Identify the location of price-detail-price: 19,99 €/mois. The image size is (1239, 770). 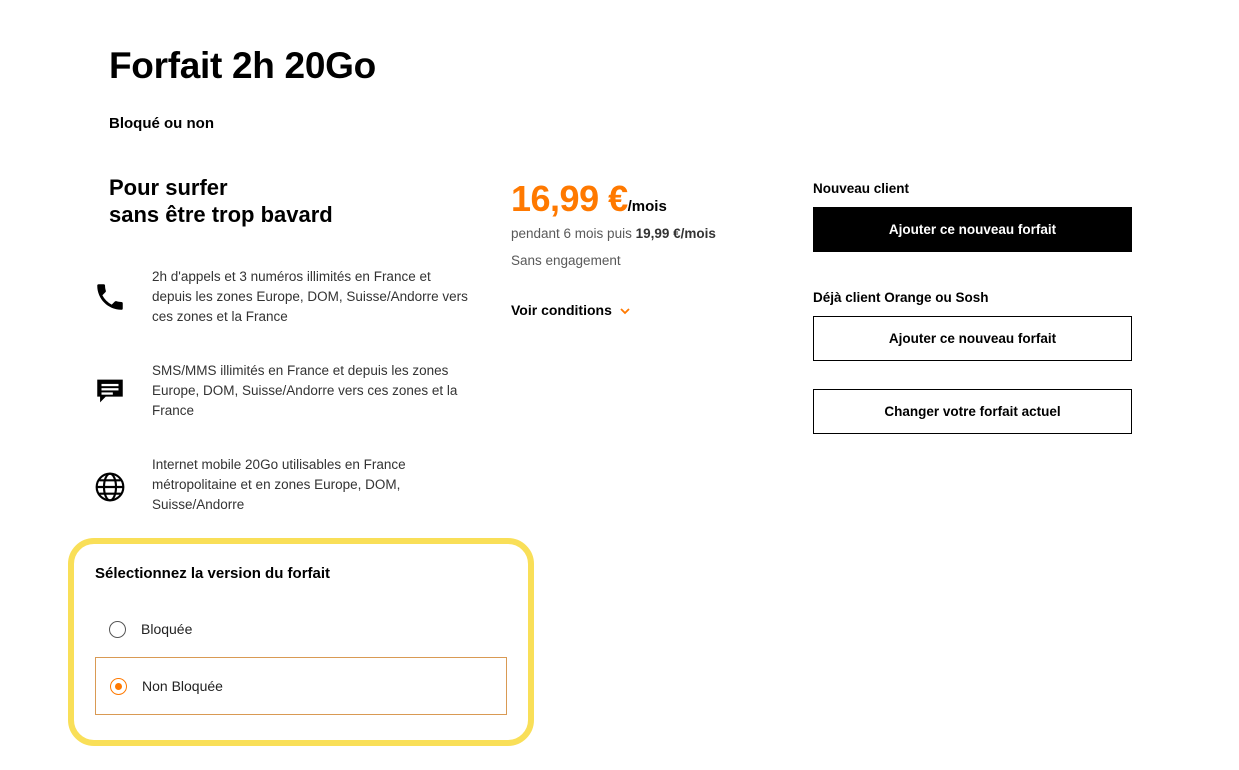
(675, 233).